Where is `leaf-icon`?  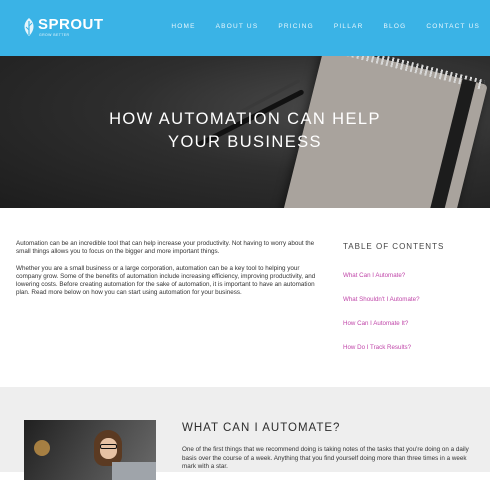
leaf-icon is located at coordinates (29, 27).